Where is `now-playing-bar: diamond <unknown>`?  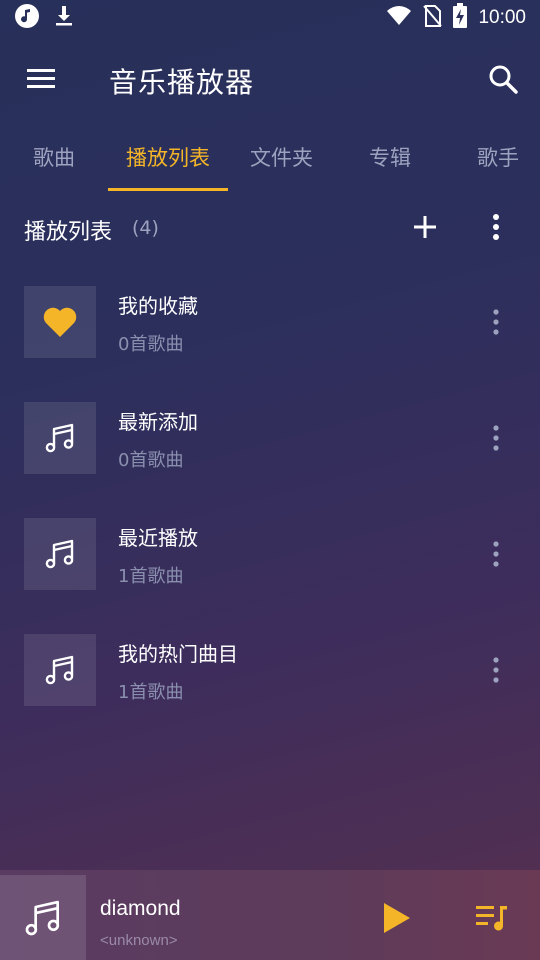 now-playing-bar: diamond <unknown> is located at coordinates (270, 915).